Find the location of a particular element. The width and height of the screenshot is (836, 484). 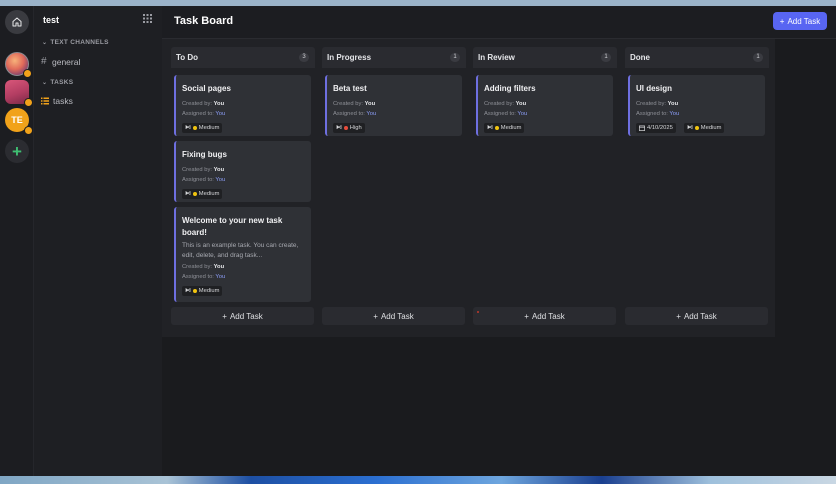

home-button is located at coordinates (17, 22).